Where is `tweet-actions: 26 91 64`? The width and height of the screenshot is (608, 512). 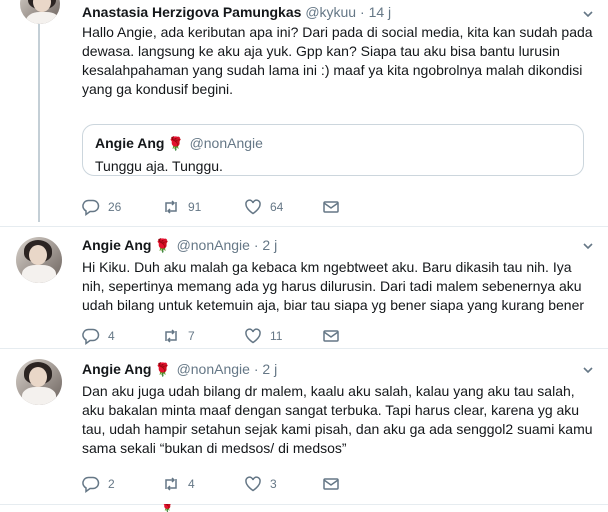
tweet-actions: 26 91 64 is located at coordinates (232, 208).